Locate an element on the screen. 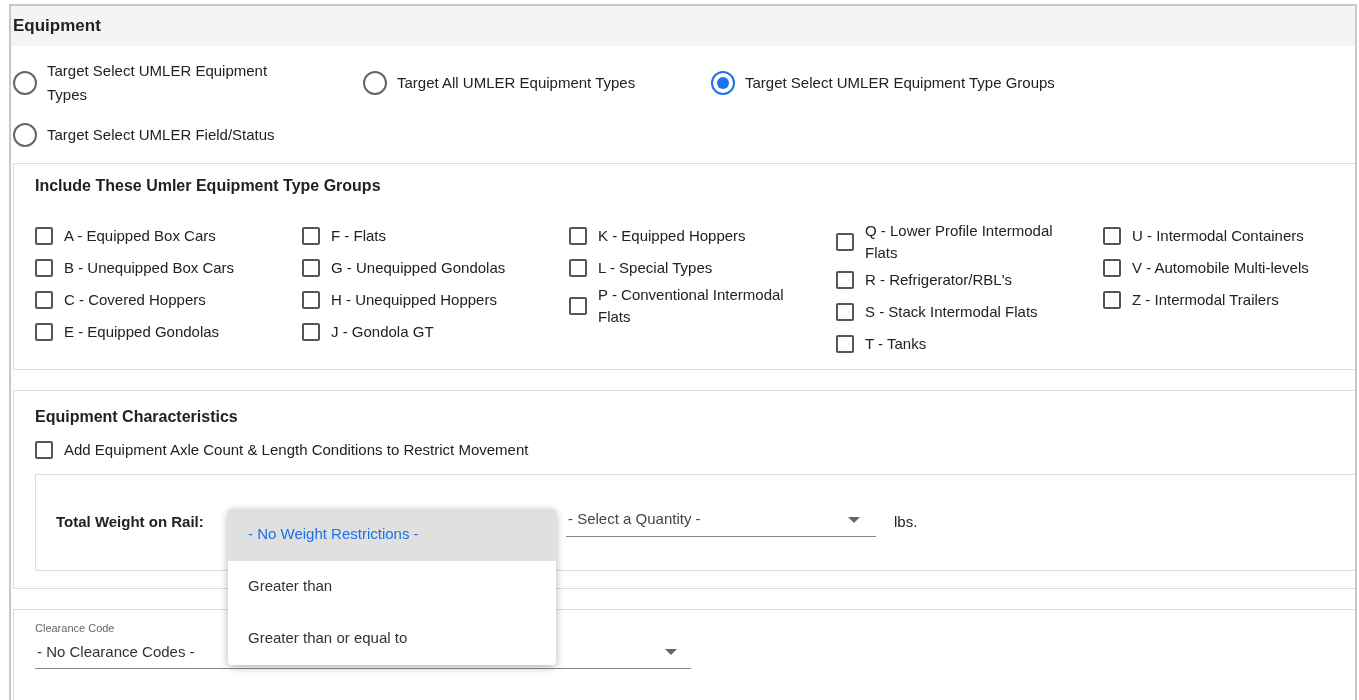 The height and width of the screenshot is (700, 1359). checkbox-label: C - Covered Hoppers is located at coordinates (135, 300).